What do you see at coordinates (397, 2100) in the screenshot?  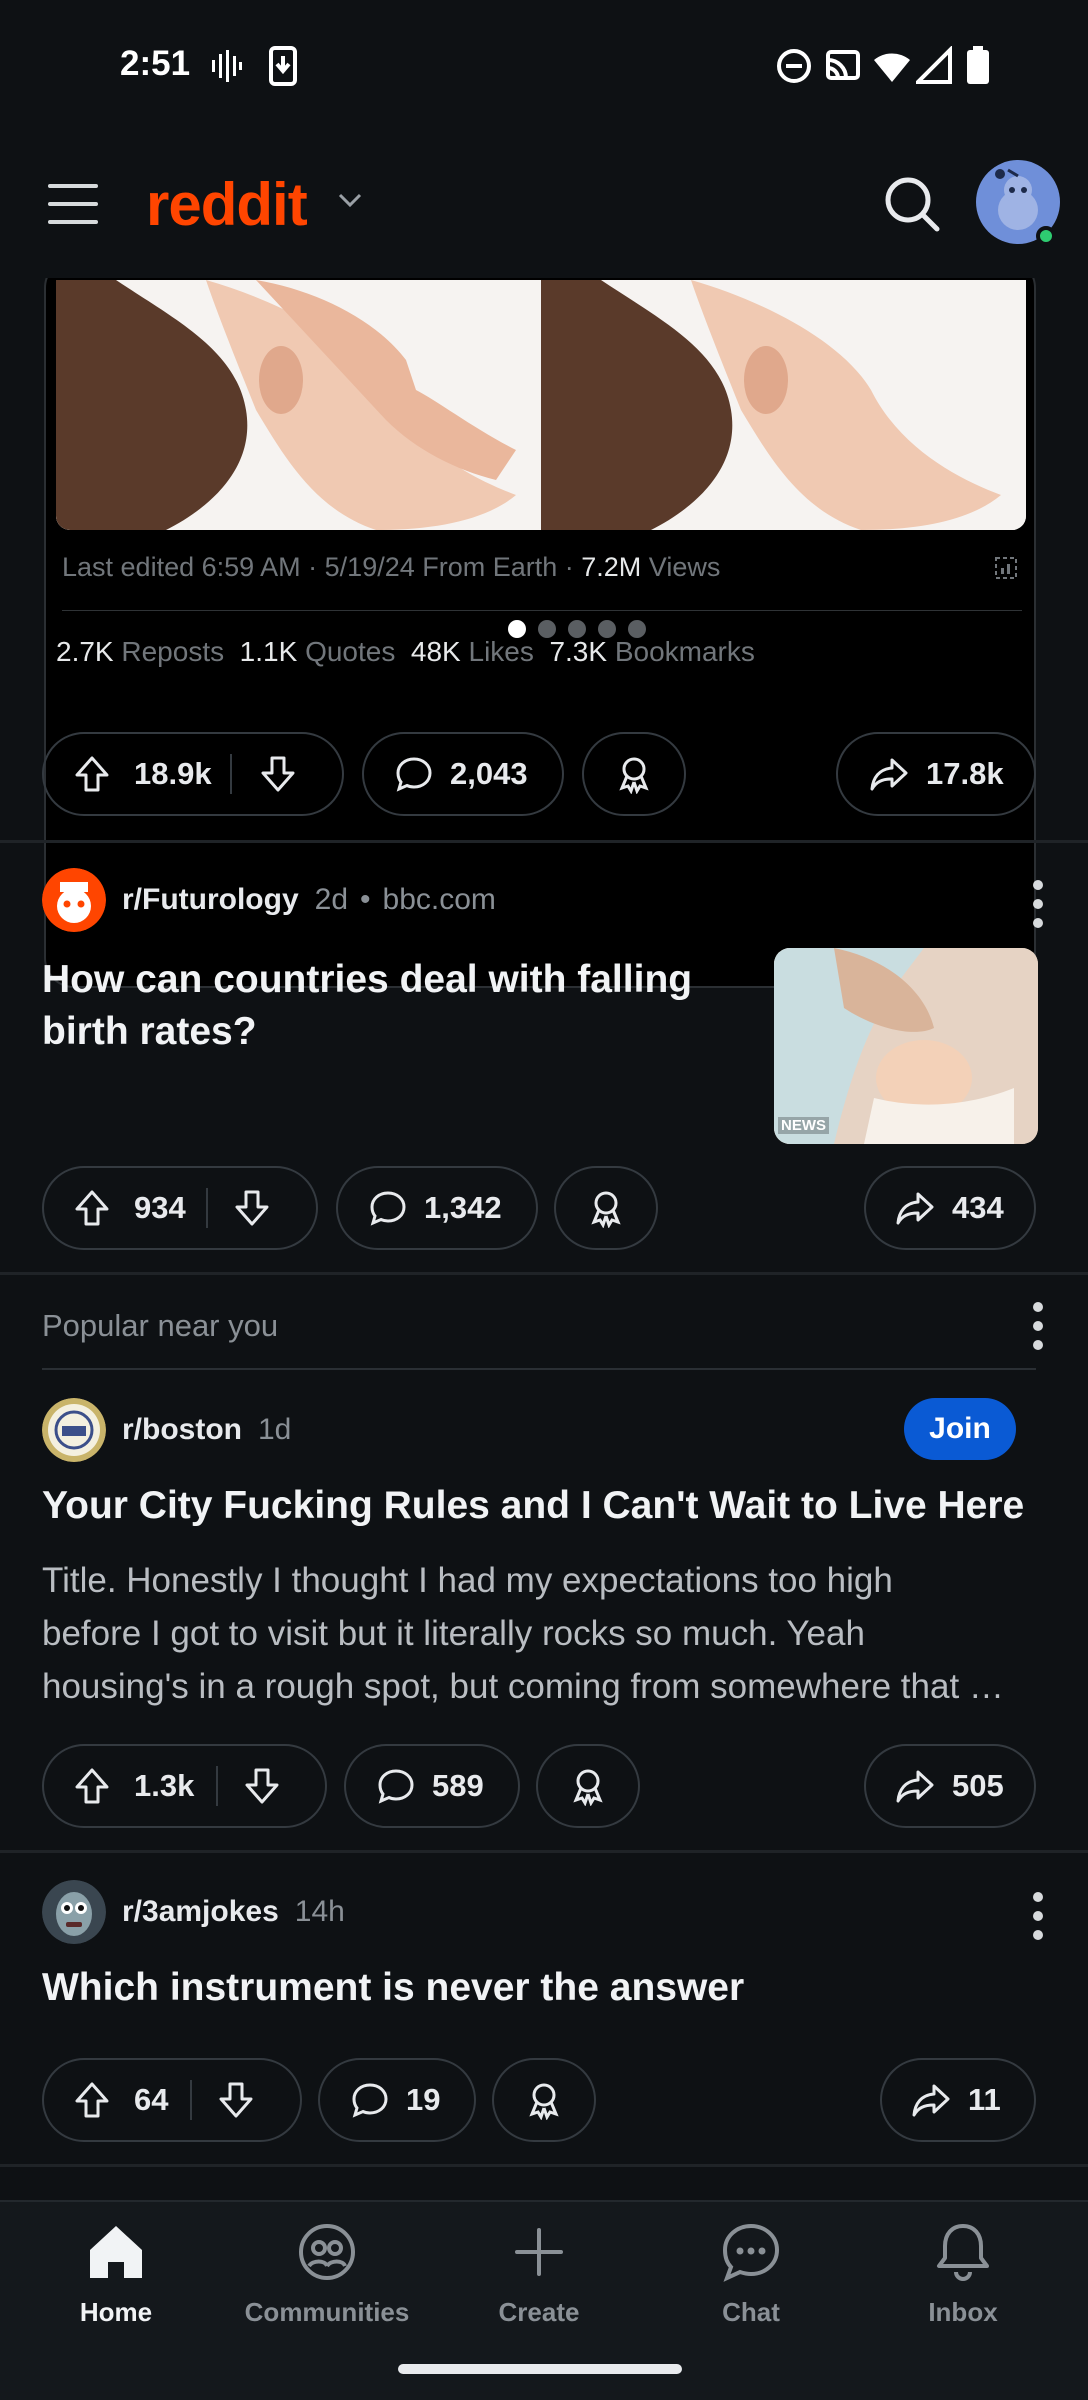 I see `comments-button: 19` at bounding box center [397, 2100].